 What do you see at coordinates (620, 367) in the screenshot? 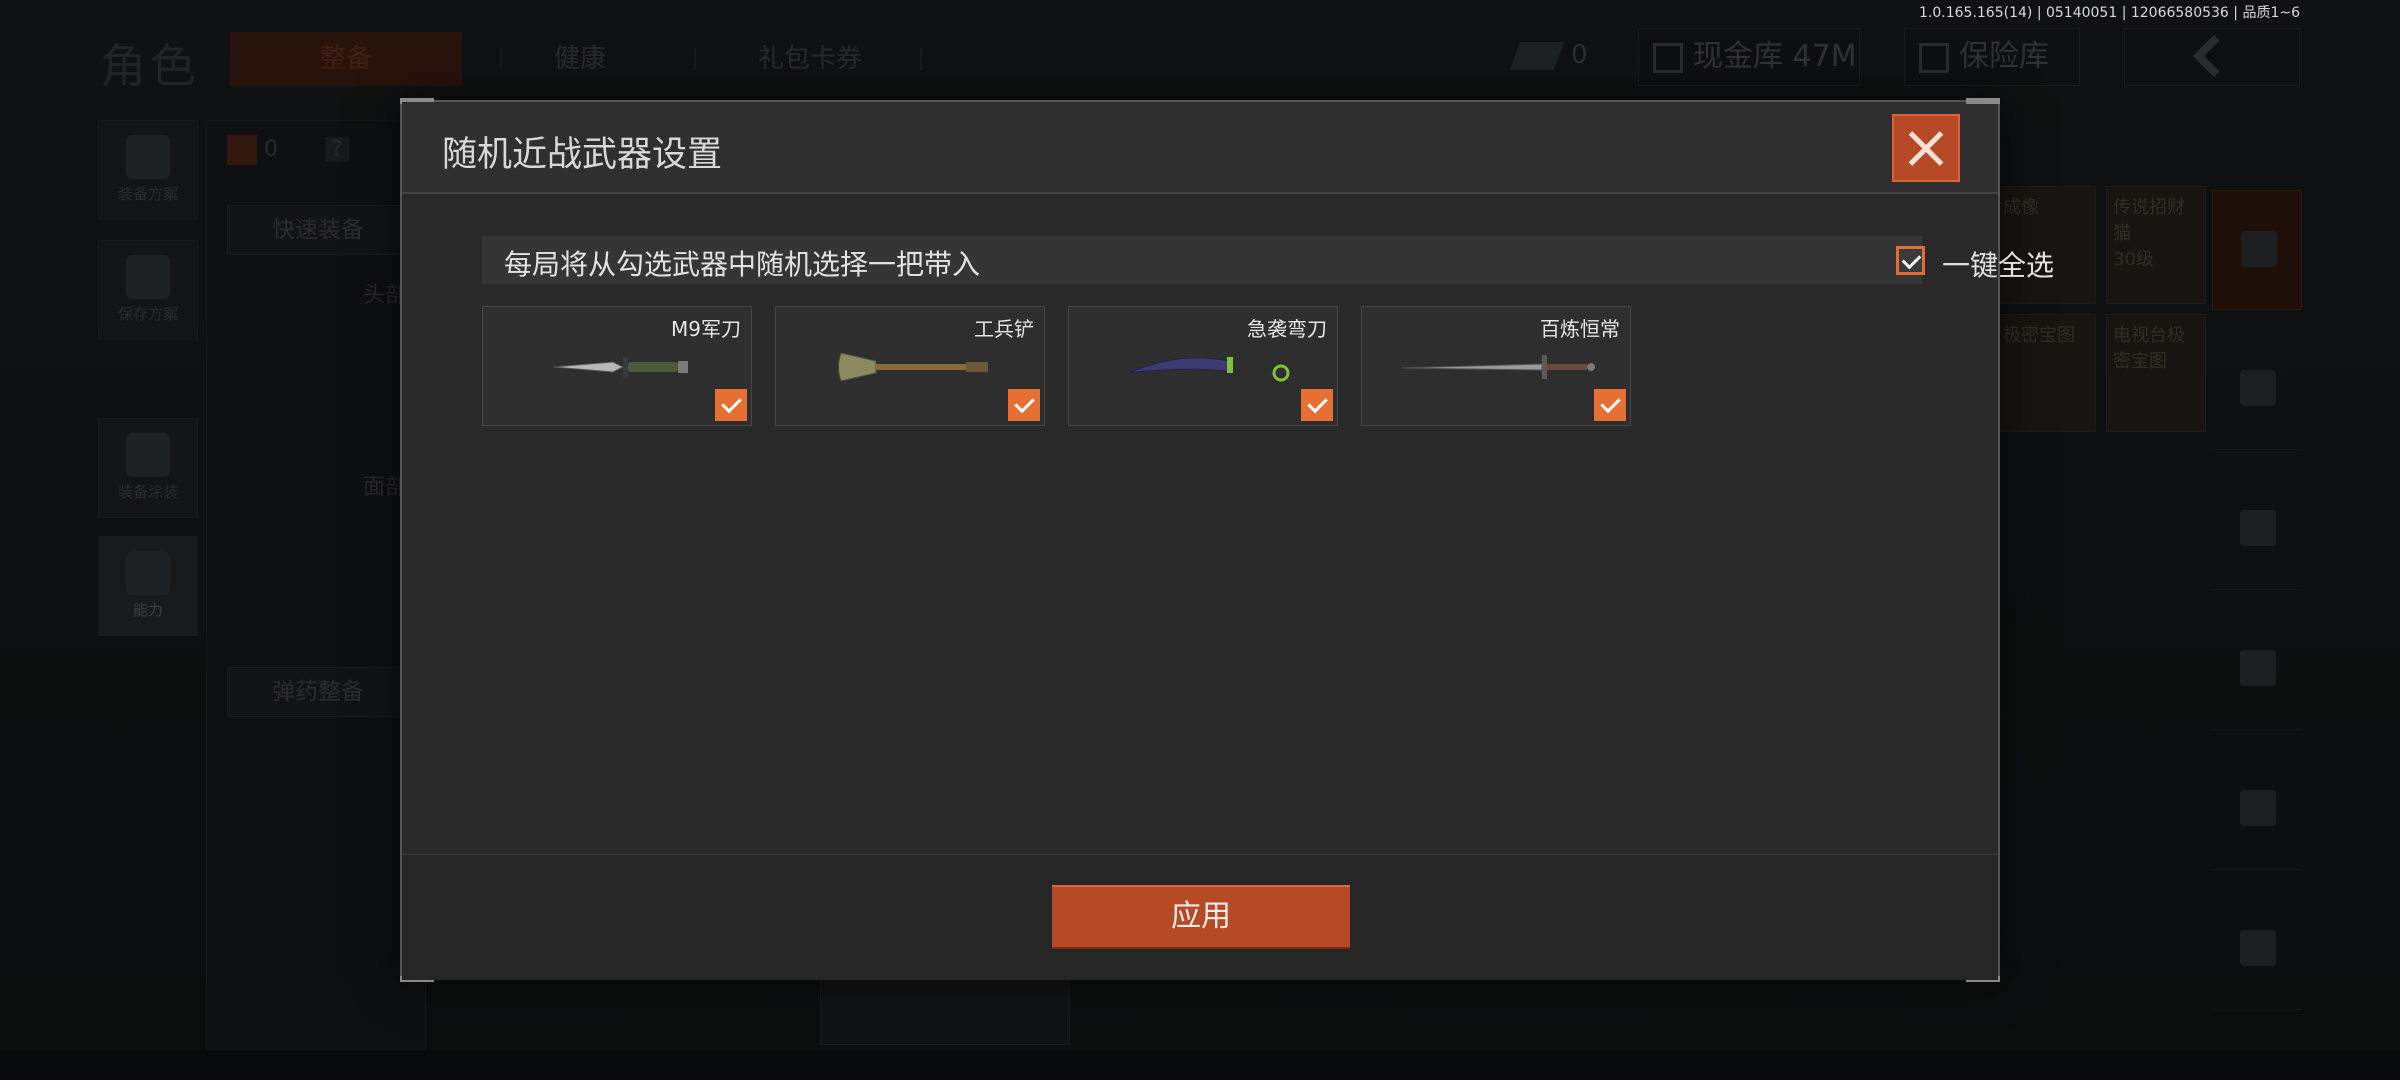
I see `knife-icon` at bounding box center [620, 367].